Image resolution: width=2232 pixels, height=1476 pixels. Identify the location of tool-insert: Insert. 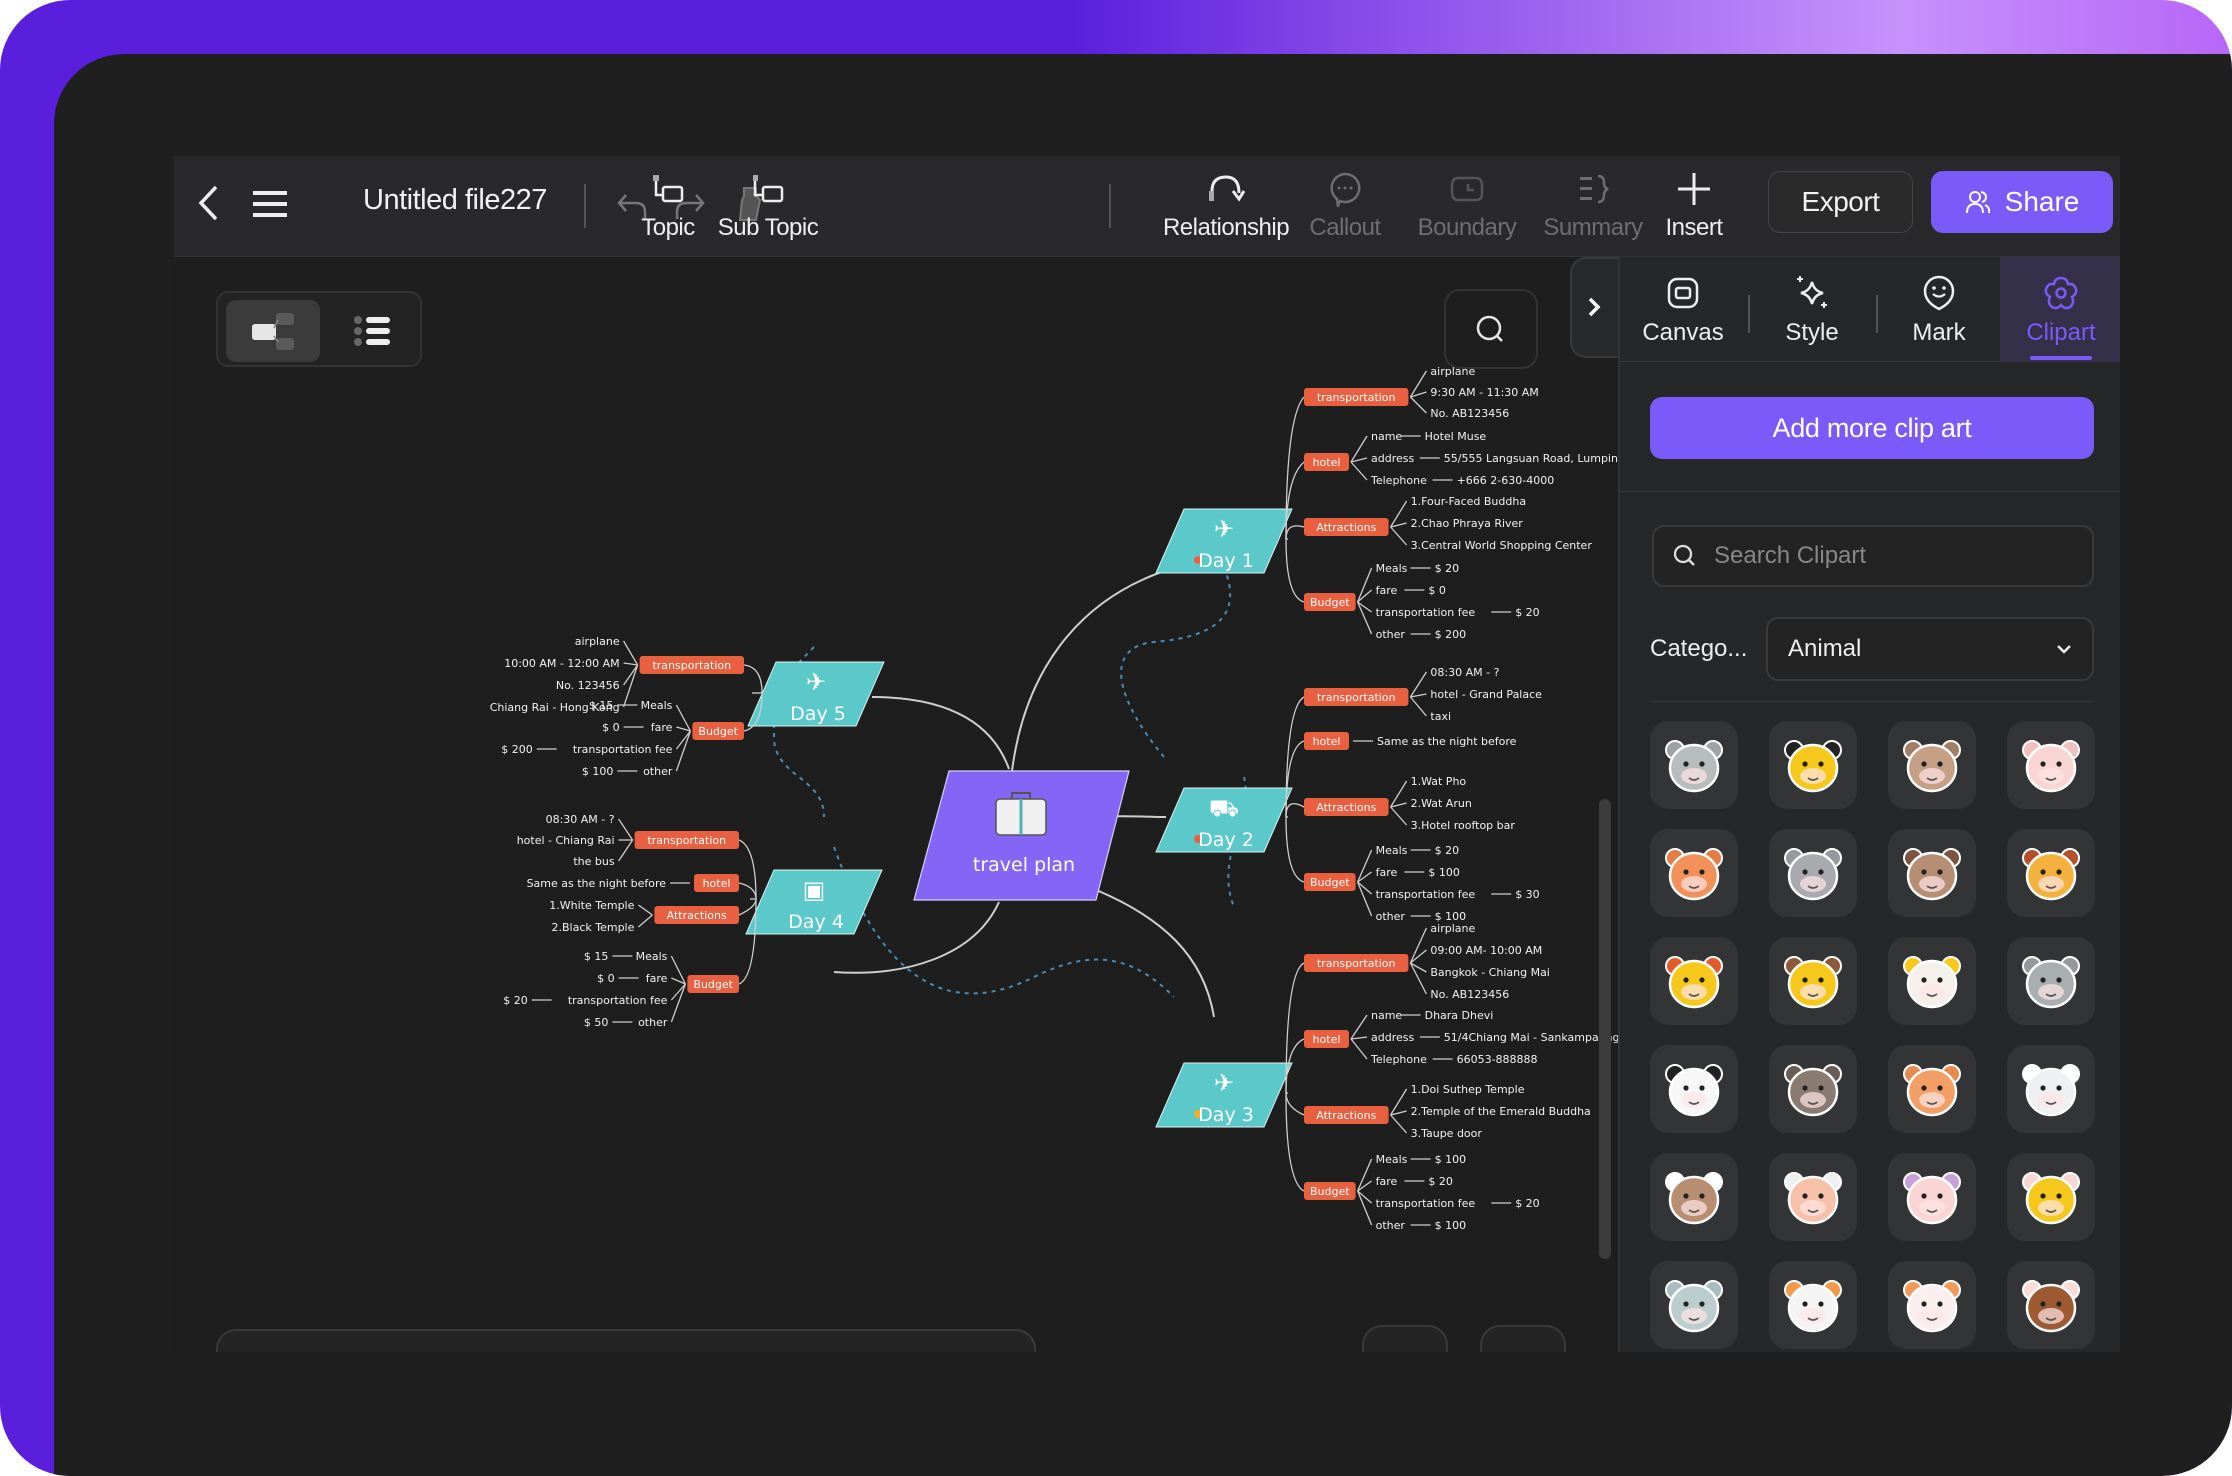
(1694, 206).